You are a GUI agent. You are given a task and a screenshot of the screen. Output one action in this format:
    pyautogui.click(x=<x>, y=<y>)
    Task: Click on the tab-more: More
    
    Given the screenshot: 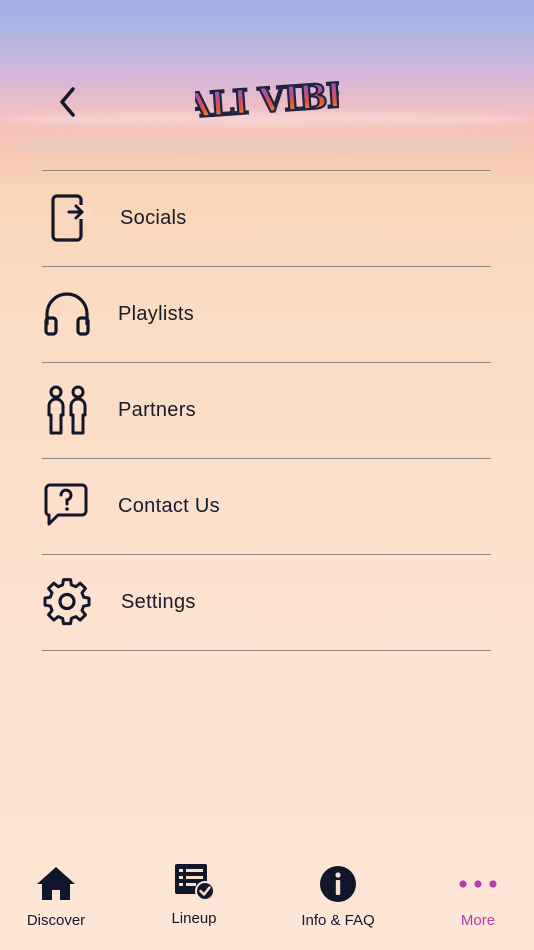 What is the action you would take?
    pyautogui.click(x=478, y=902)
    